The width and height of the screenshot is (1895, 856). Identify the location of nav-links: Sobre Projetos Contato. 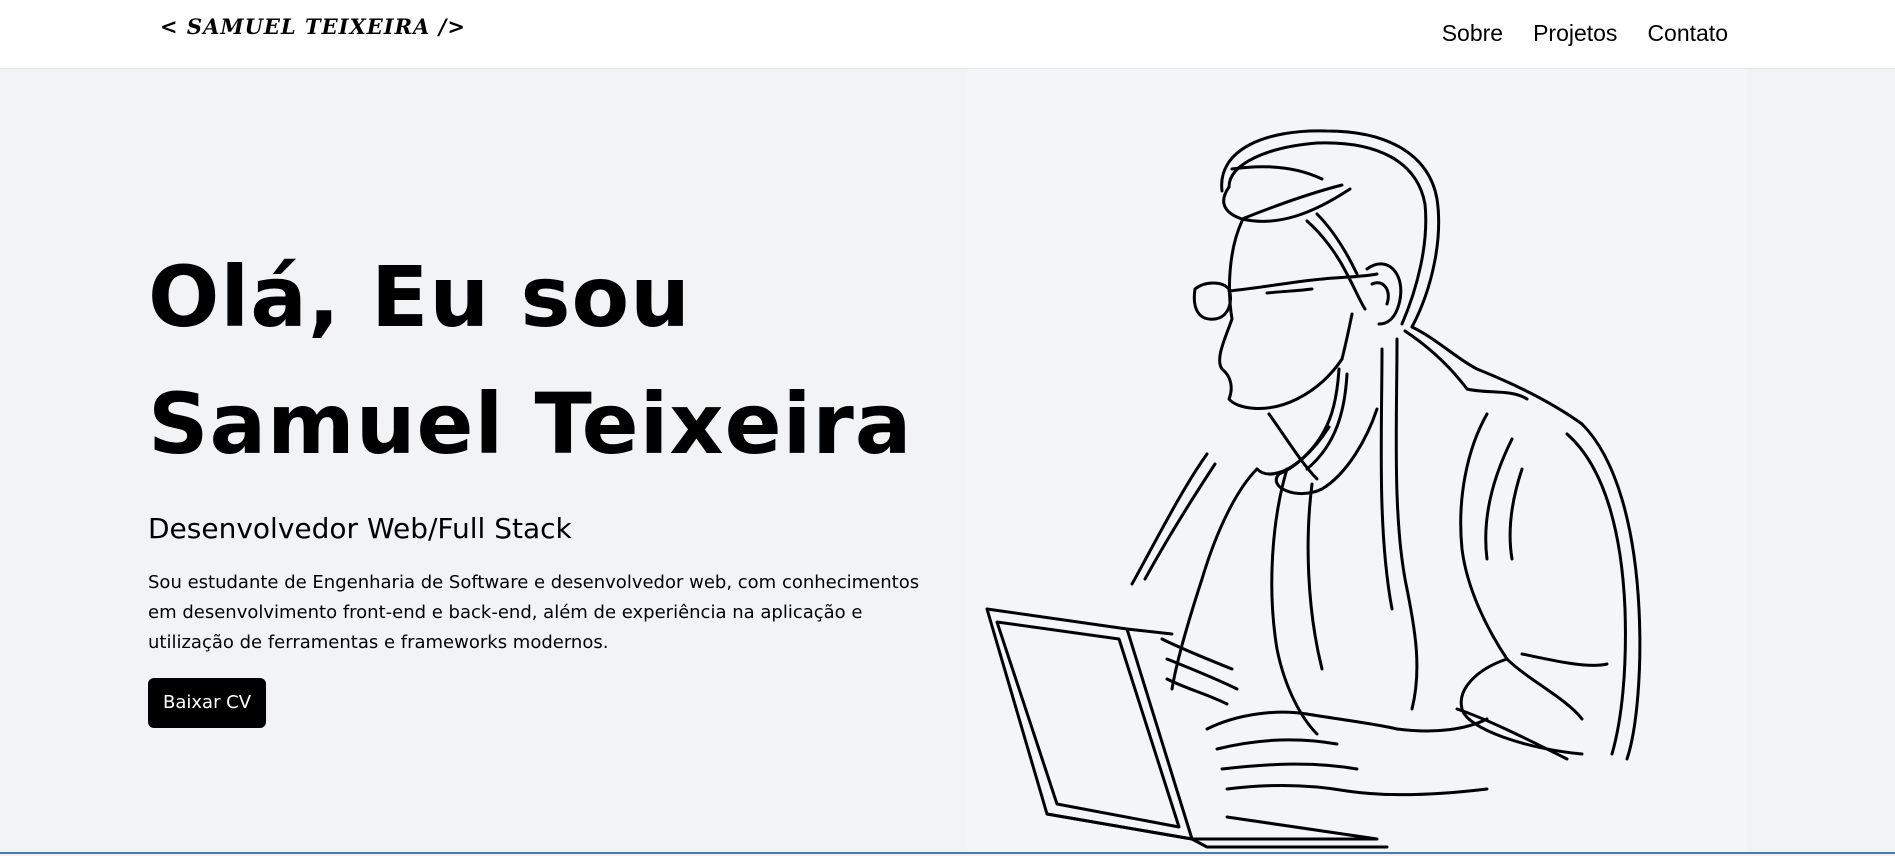
(1585, 33).